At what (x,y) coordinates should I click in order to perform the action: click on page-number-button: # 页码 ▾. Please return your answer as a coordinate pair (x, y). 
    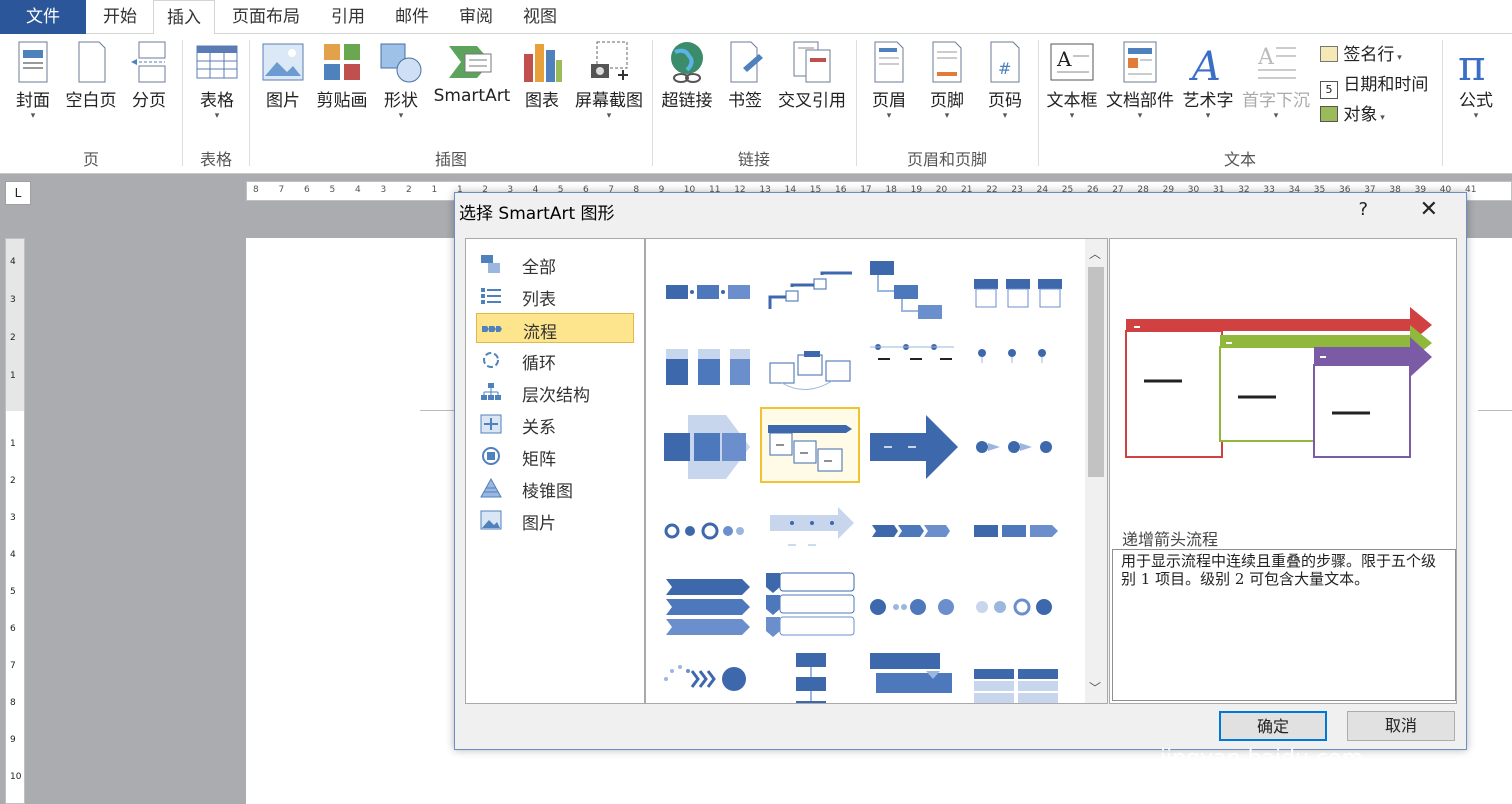
    Looking at the image, I should click on (1005, 80).